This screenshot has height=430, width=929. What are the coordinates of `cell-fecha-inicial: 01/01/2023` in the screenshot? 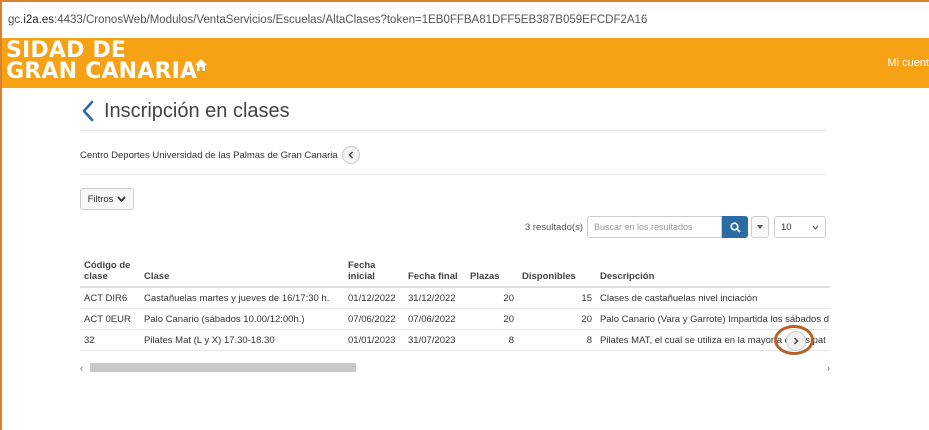 It's located at (374, 340).